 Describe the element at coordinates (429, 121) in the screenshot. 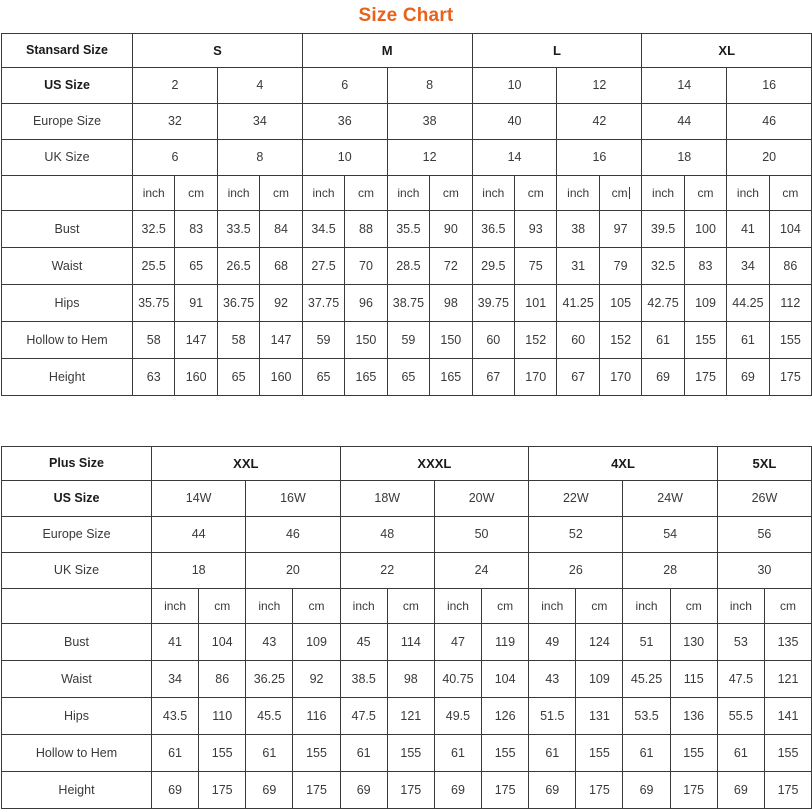

I see `table-cell: 38` at that location.